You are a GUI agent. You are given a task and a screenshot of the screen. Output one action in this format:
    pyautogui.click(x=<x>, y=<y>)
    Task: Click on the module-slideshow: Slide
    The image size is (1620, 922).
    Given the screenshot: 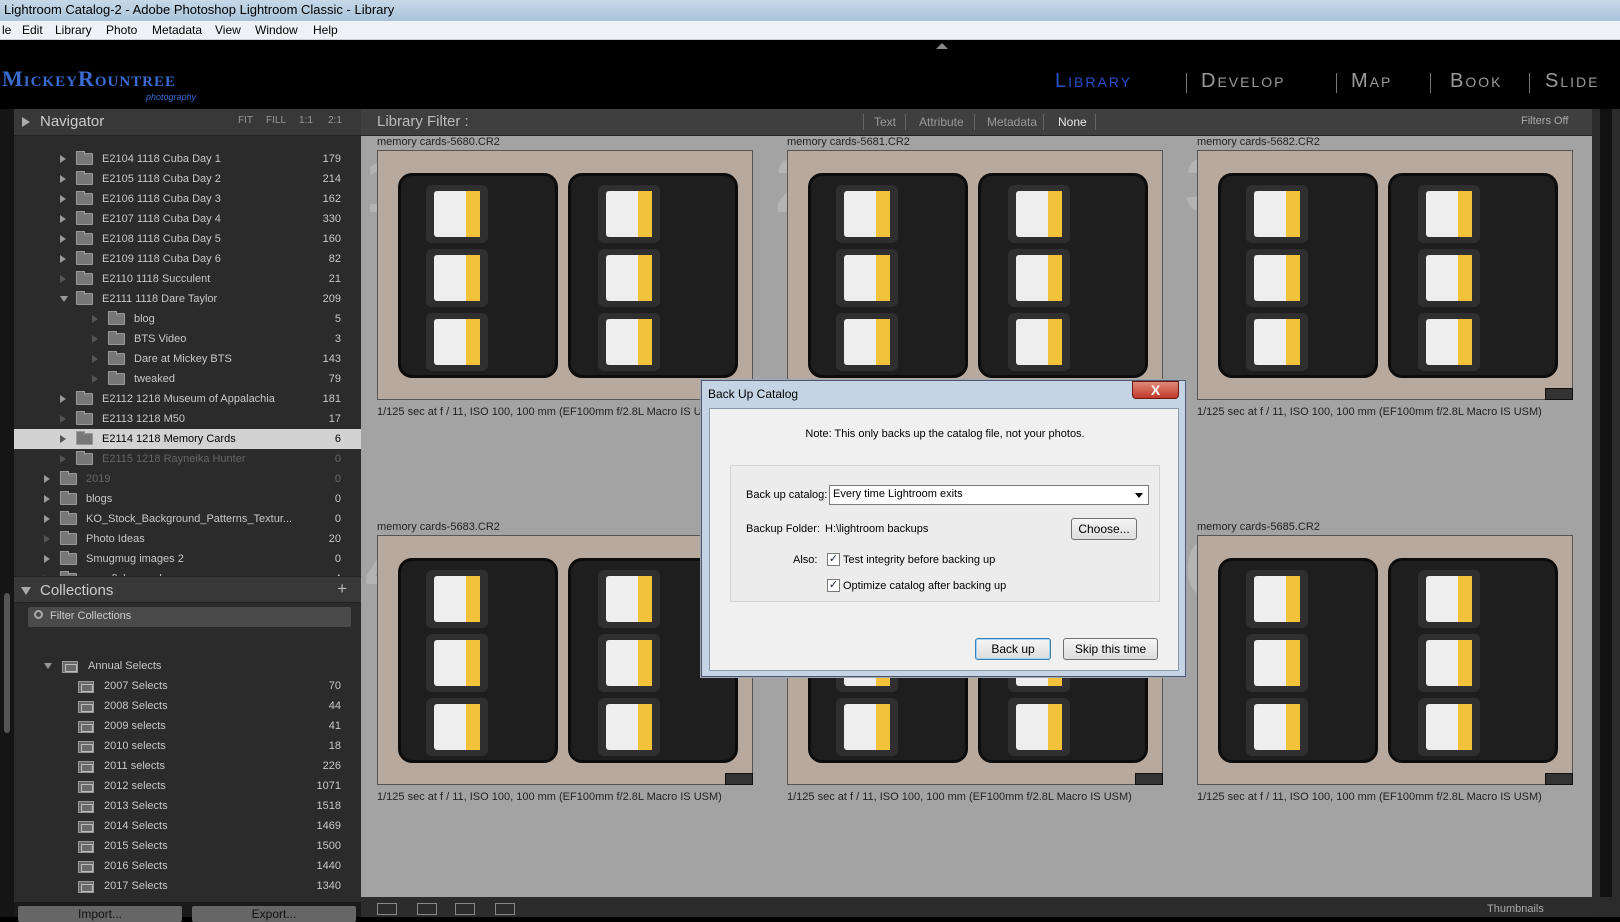 What is the action you would take?
    pyautogui.click(x=1572, y=81)
    